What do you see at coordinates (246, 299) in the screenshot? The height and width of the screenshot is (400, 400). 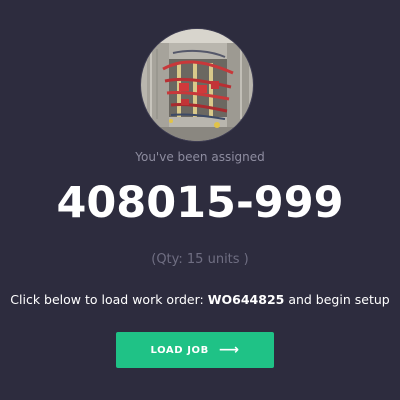 I see `work-order-number: WO644825` at bounding box center [246, 299].